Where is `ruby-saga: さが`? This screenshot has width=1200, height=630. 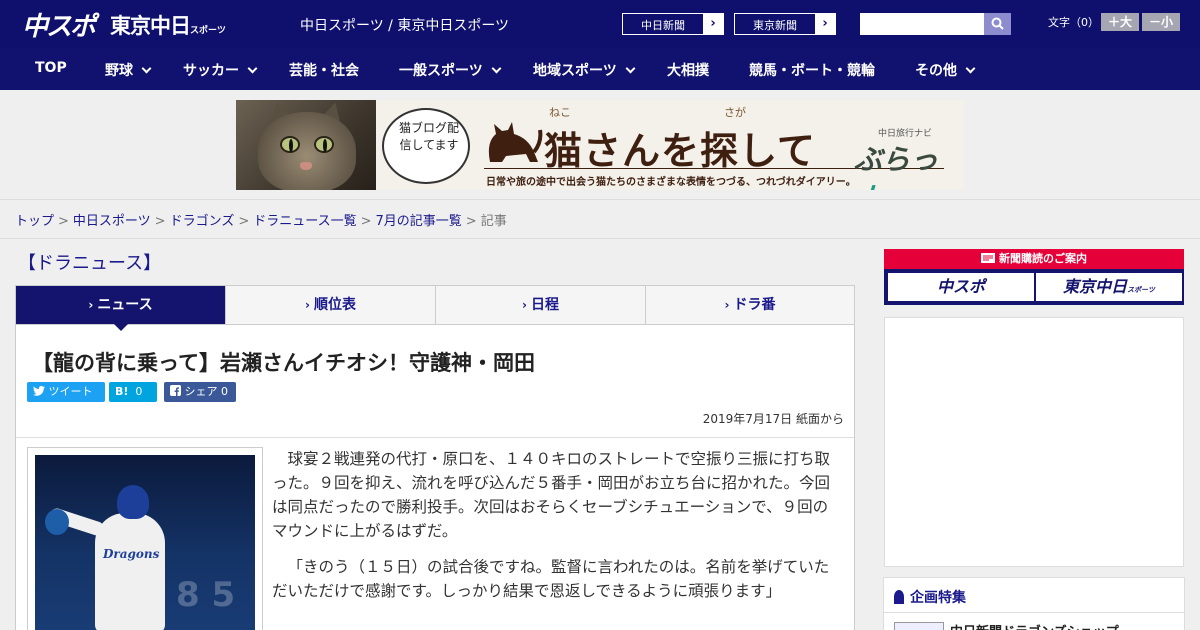 ruby-saga: さが is located at coordinates (735, 112).